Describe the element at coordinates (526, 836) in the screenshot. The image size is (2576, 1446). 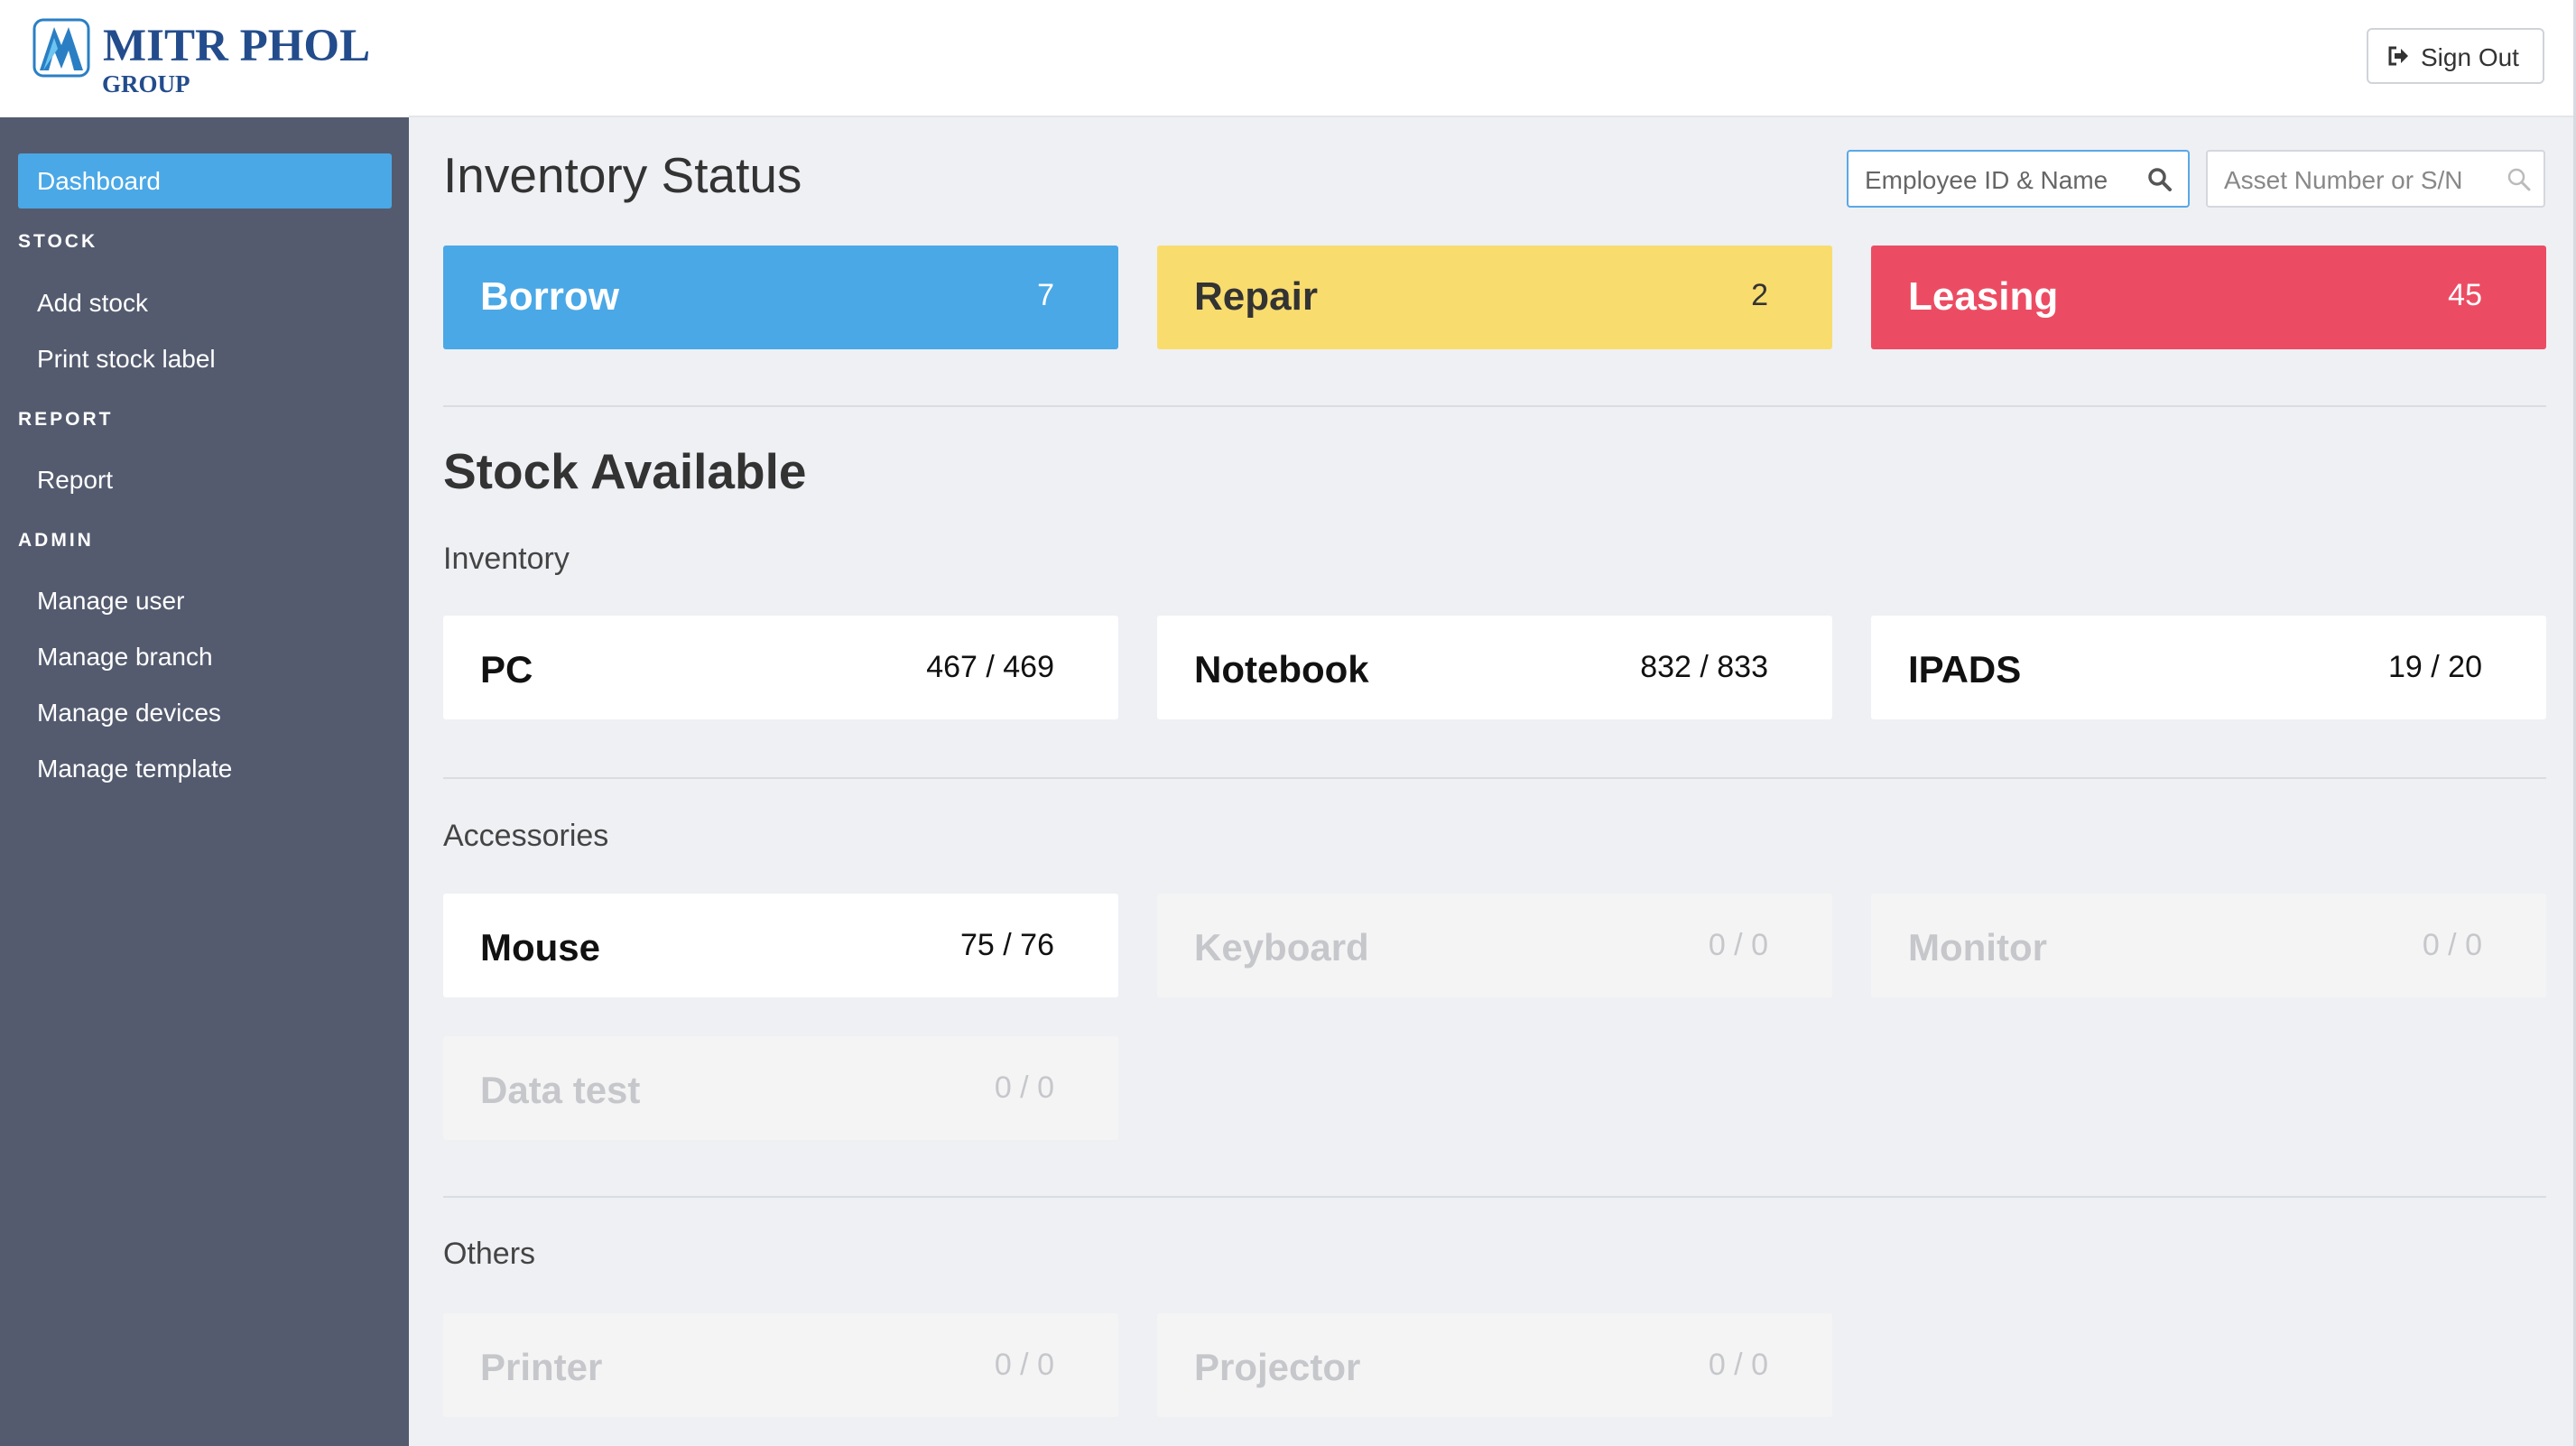
I see `group-label-accessories: Accessories` at that location.